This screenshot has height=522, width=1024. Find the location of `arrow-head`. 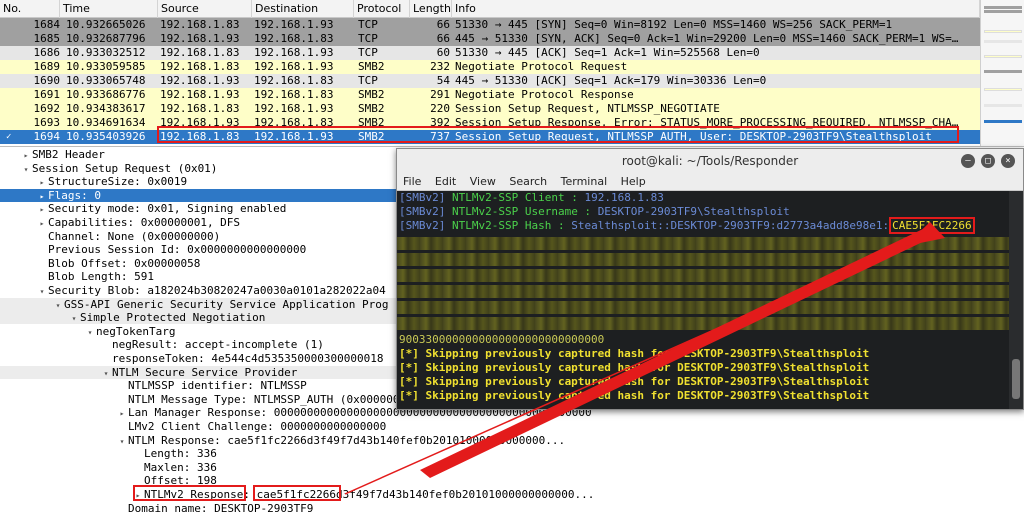

arrow-head is located at coordinates (925, 234).